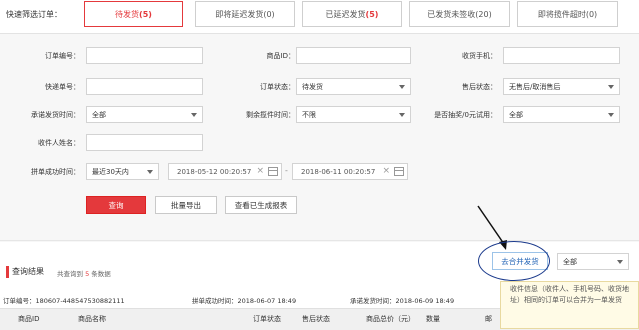  What do you see at coordinates (70, 274) in the screenshot?
I see `results-summary-prefix: 共查询到` at bounding box center [70, 274].